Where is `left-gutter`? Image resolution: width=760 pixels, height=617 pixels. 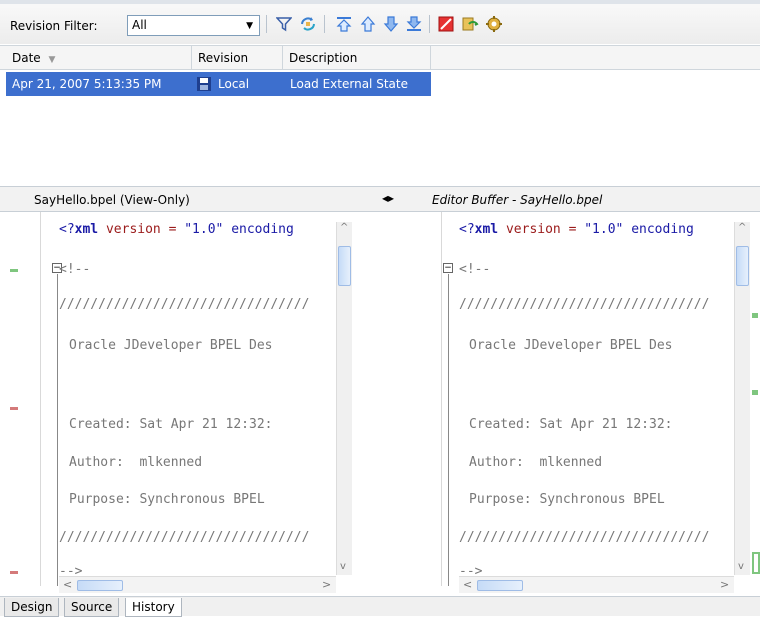 left-gutter is located at coordinates (20, 404).